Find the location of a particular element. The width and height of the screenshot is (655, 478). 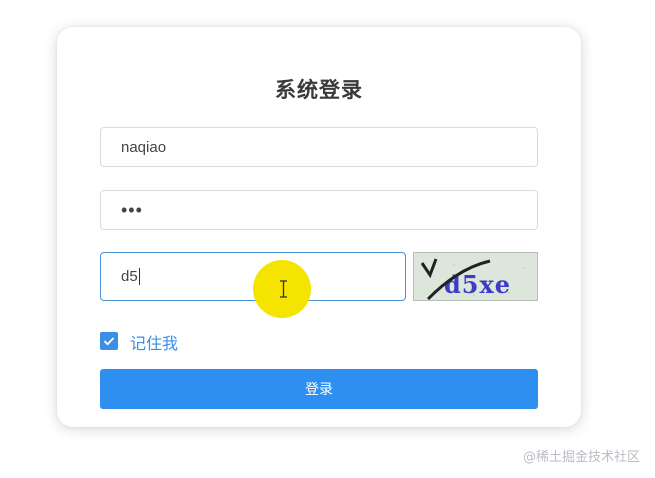

password-input: ••• is located at coordinates (319, 210).